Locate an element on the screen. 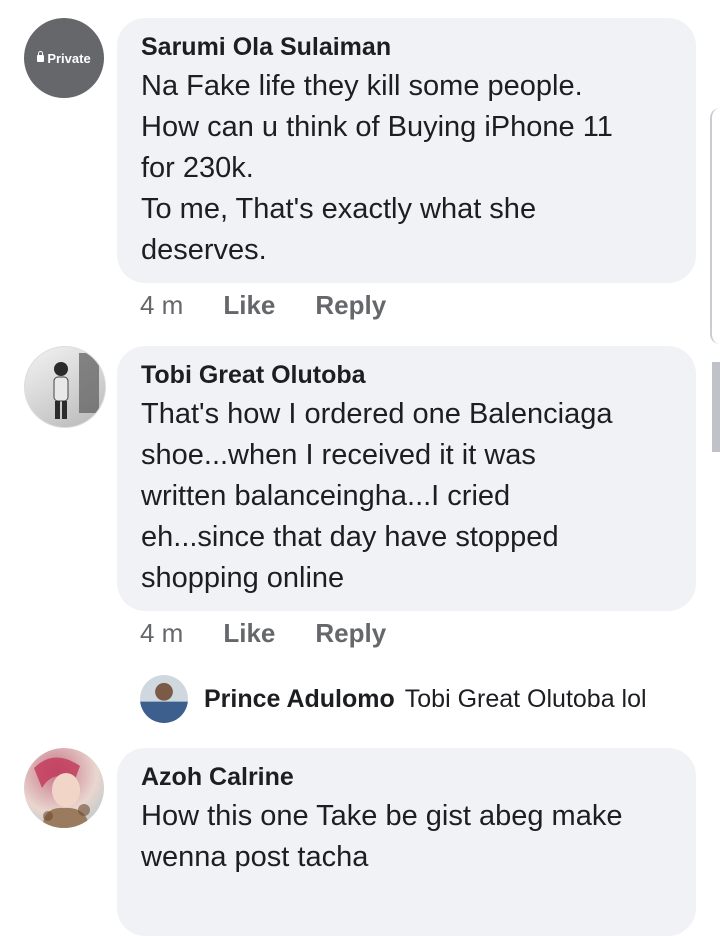 This screenshot has width=720, height=936. comment-line: for 230k. is located at coordinates (197, 168).